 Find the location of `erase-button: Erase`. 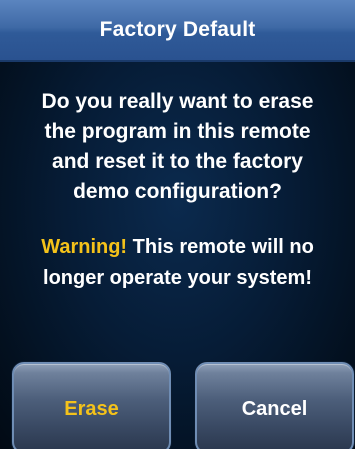

erase-button: Erase is located at coordinates (91, 405).